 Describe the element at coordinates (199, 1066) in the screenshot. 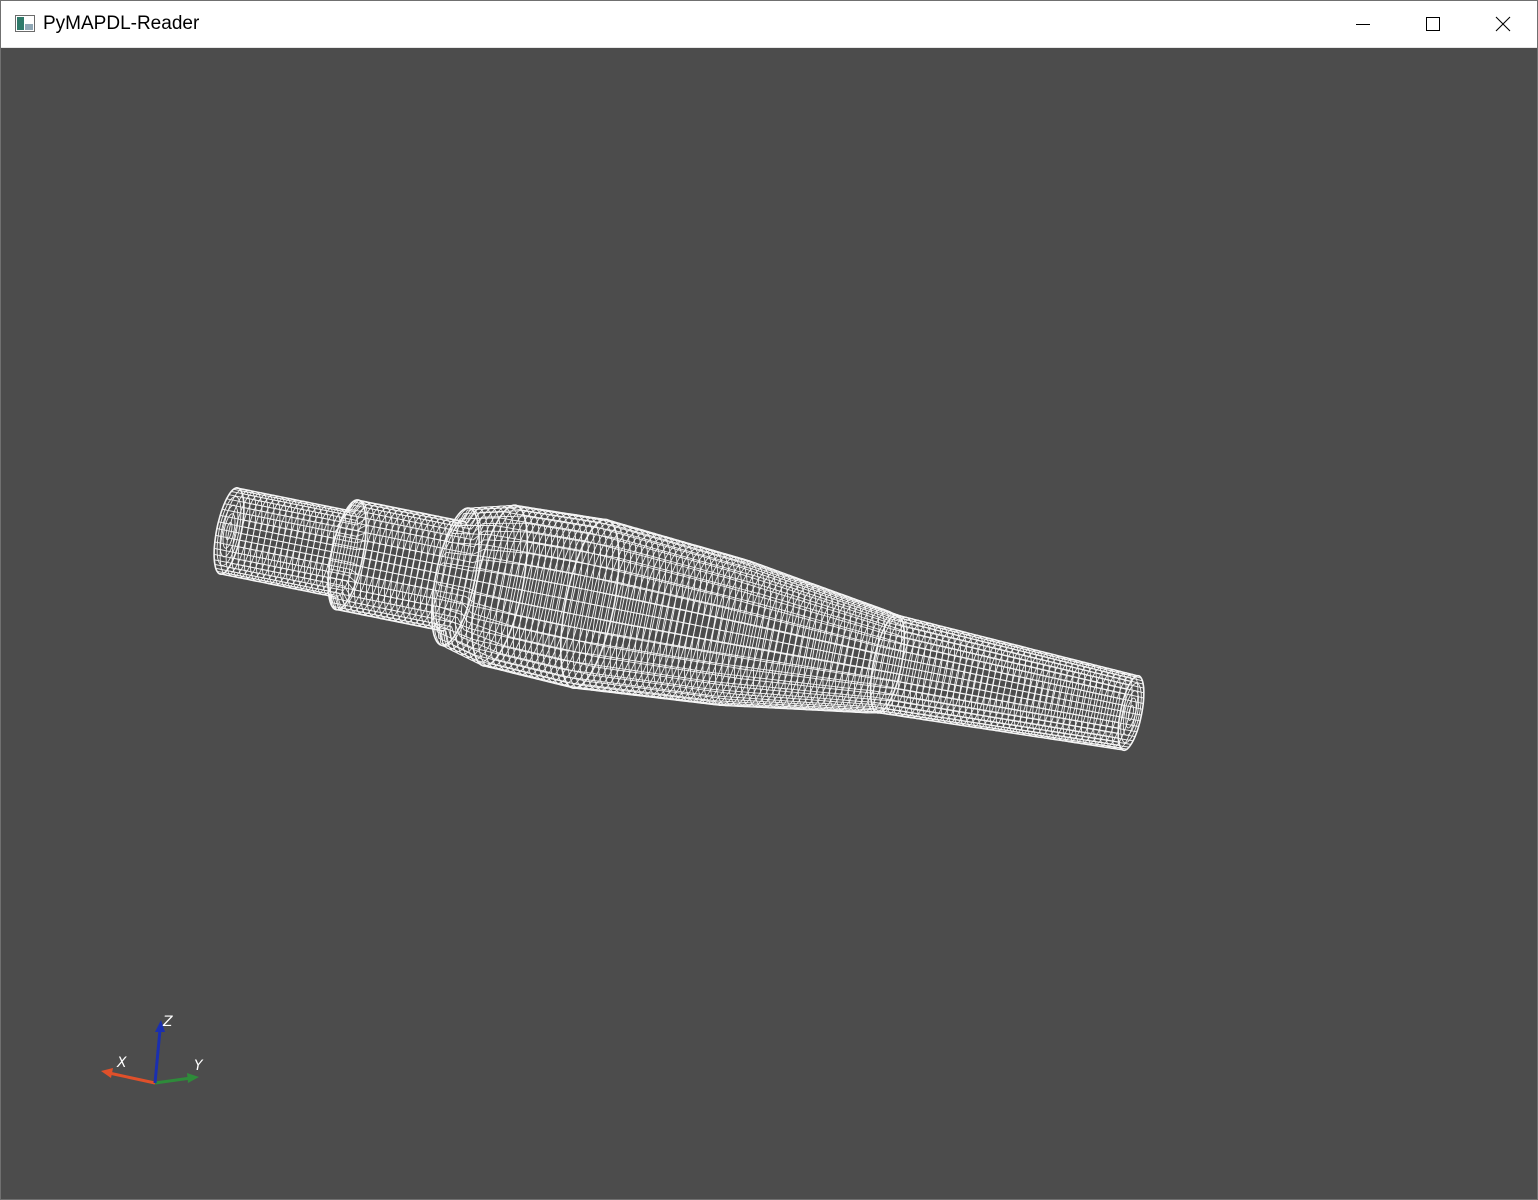

I see `y-axis-label: Y` at that location.